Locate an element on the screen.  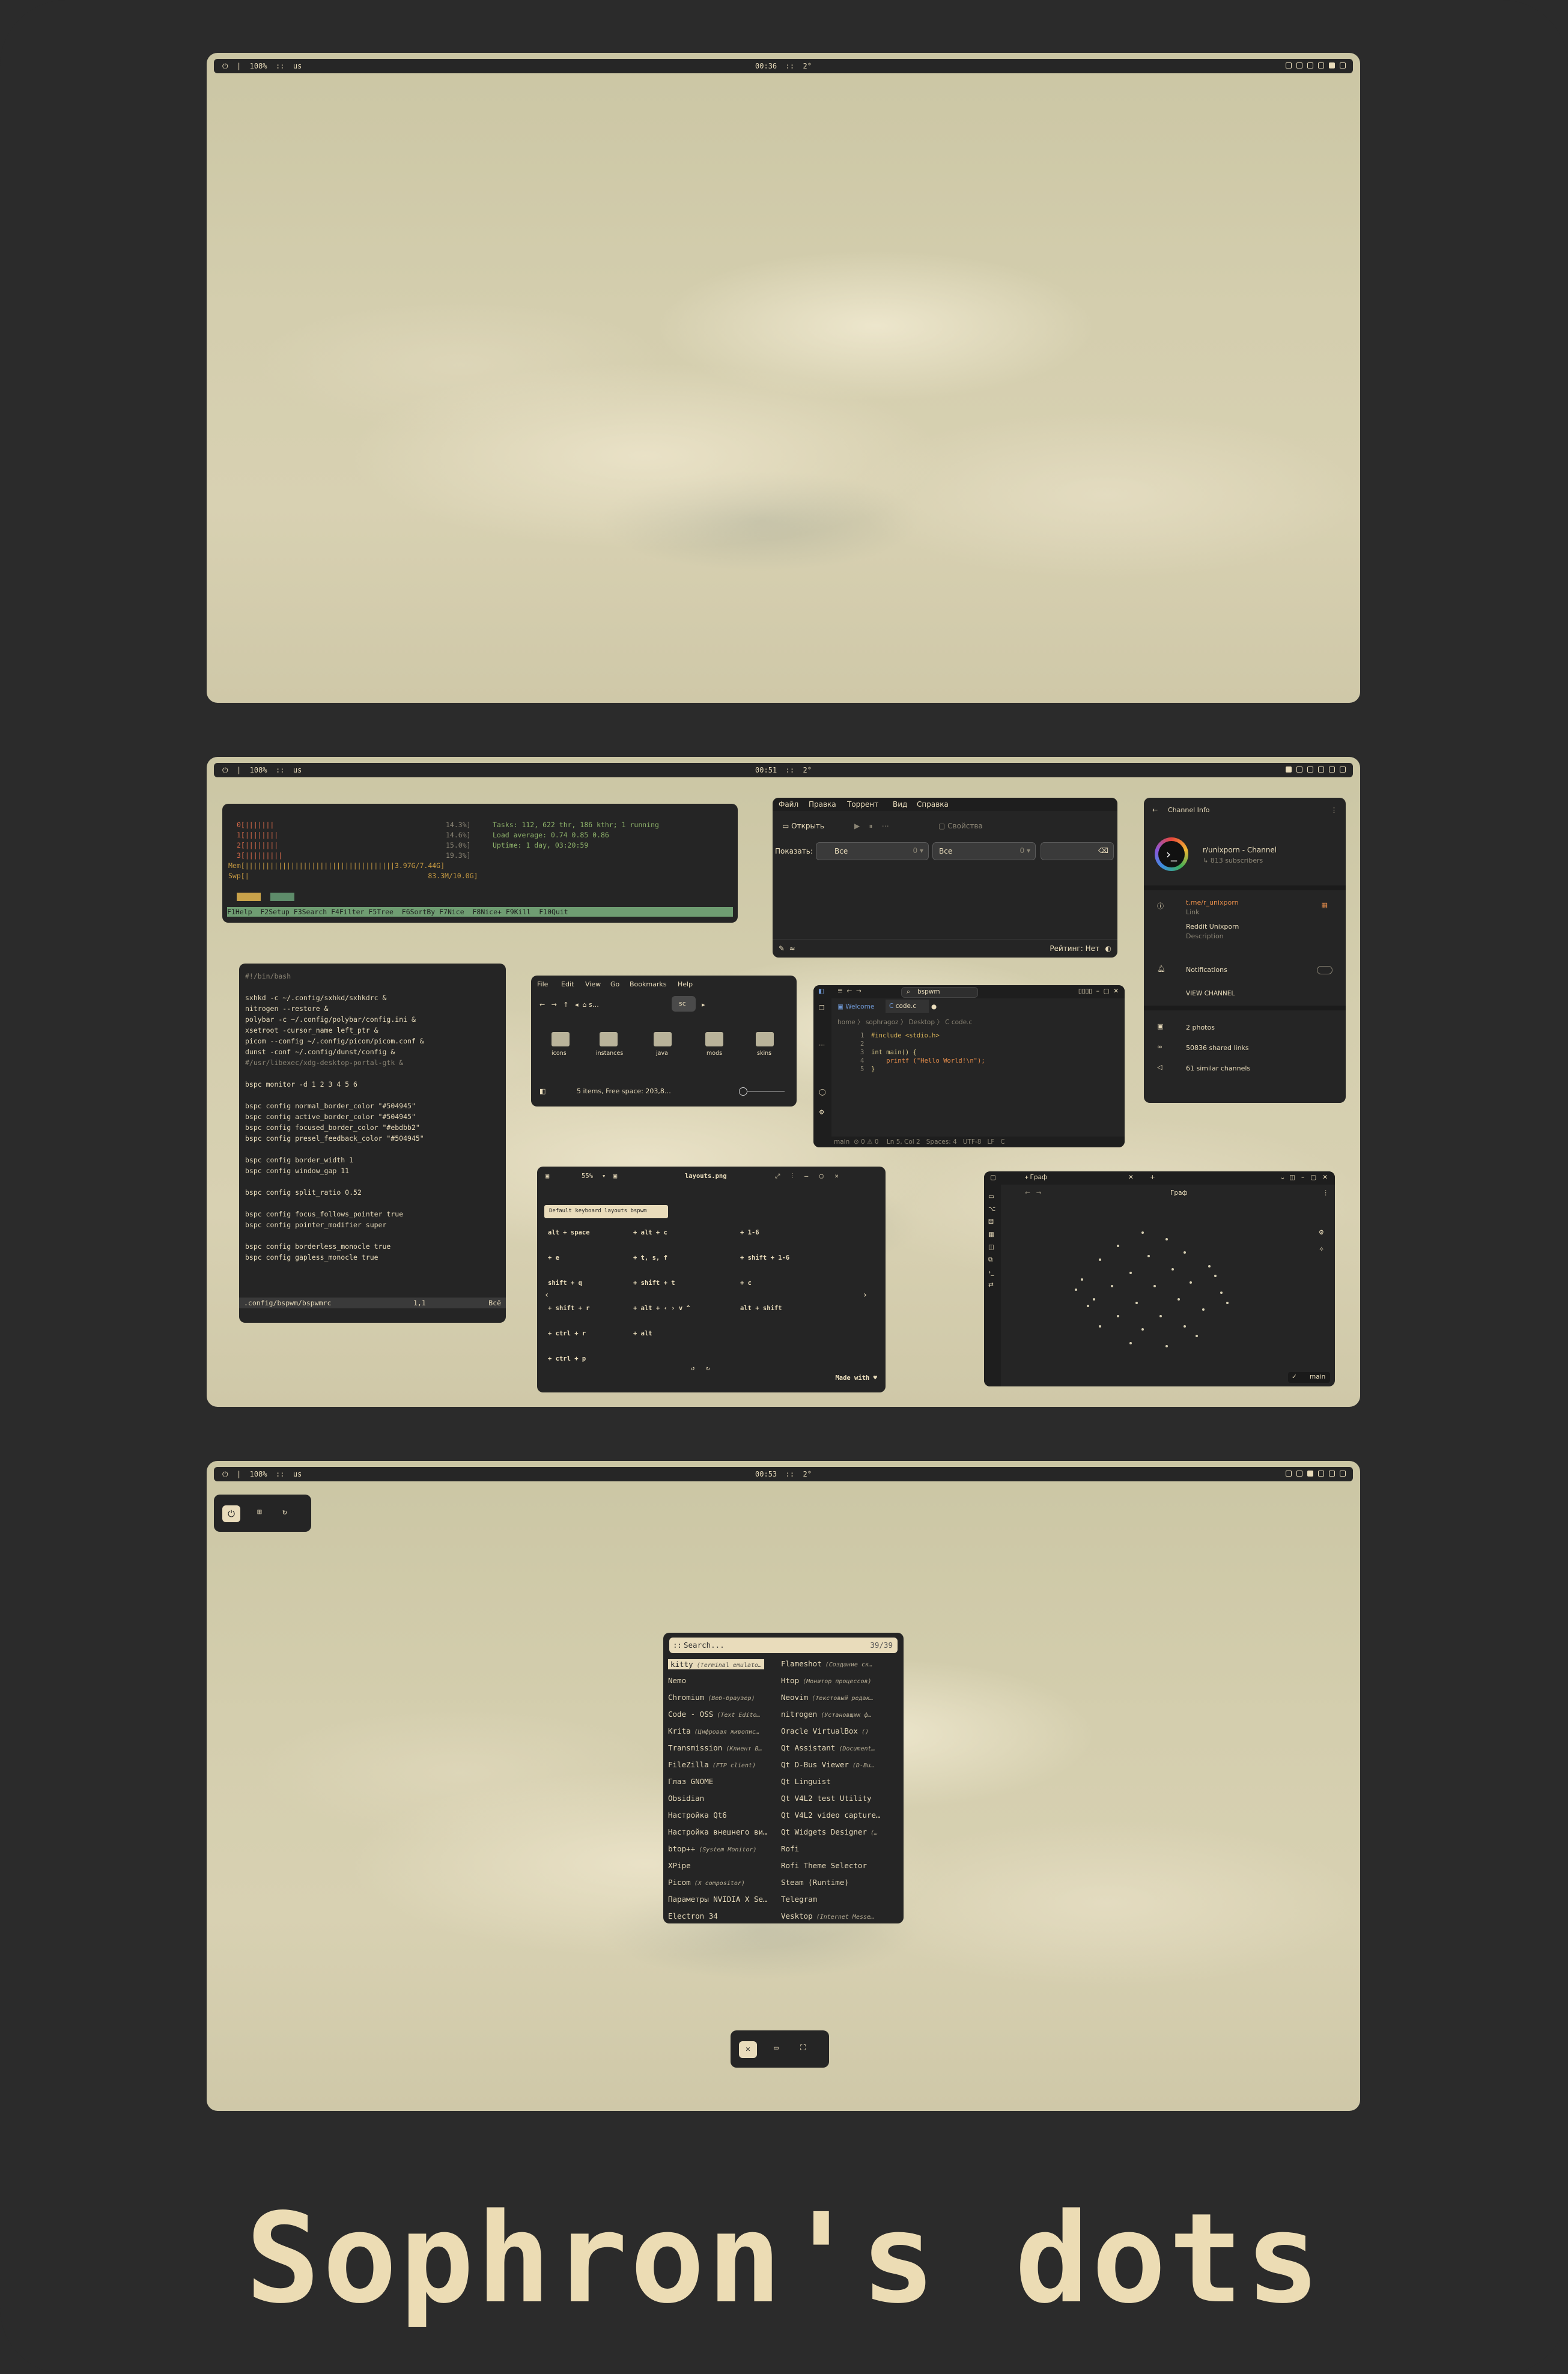
menu-view: View is located at coordinates (593, 984).